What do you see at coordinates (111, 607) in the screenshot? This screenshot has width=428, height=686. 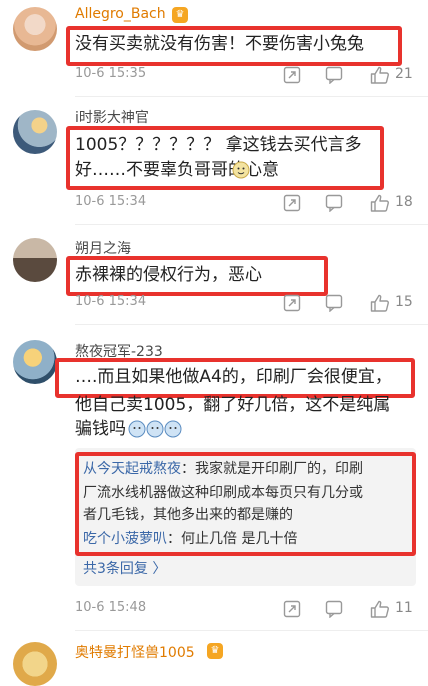 I see `comment-date: 10-6 15:48` at bounding box center [111, 607].